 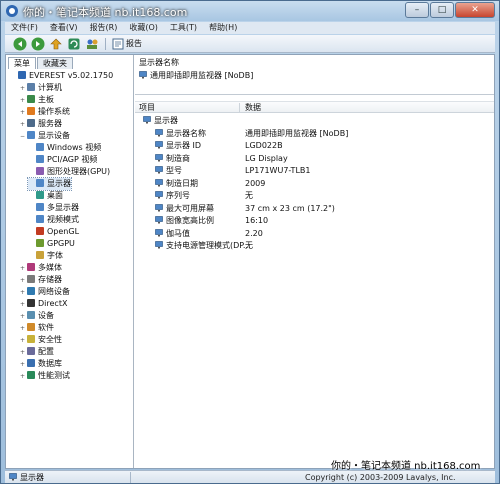 I want to click on device-list-item-label: 通用即插即用监视器 [NoDB], so click(x=202, y=75).